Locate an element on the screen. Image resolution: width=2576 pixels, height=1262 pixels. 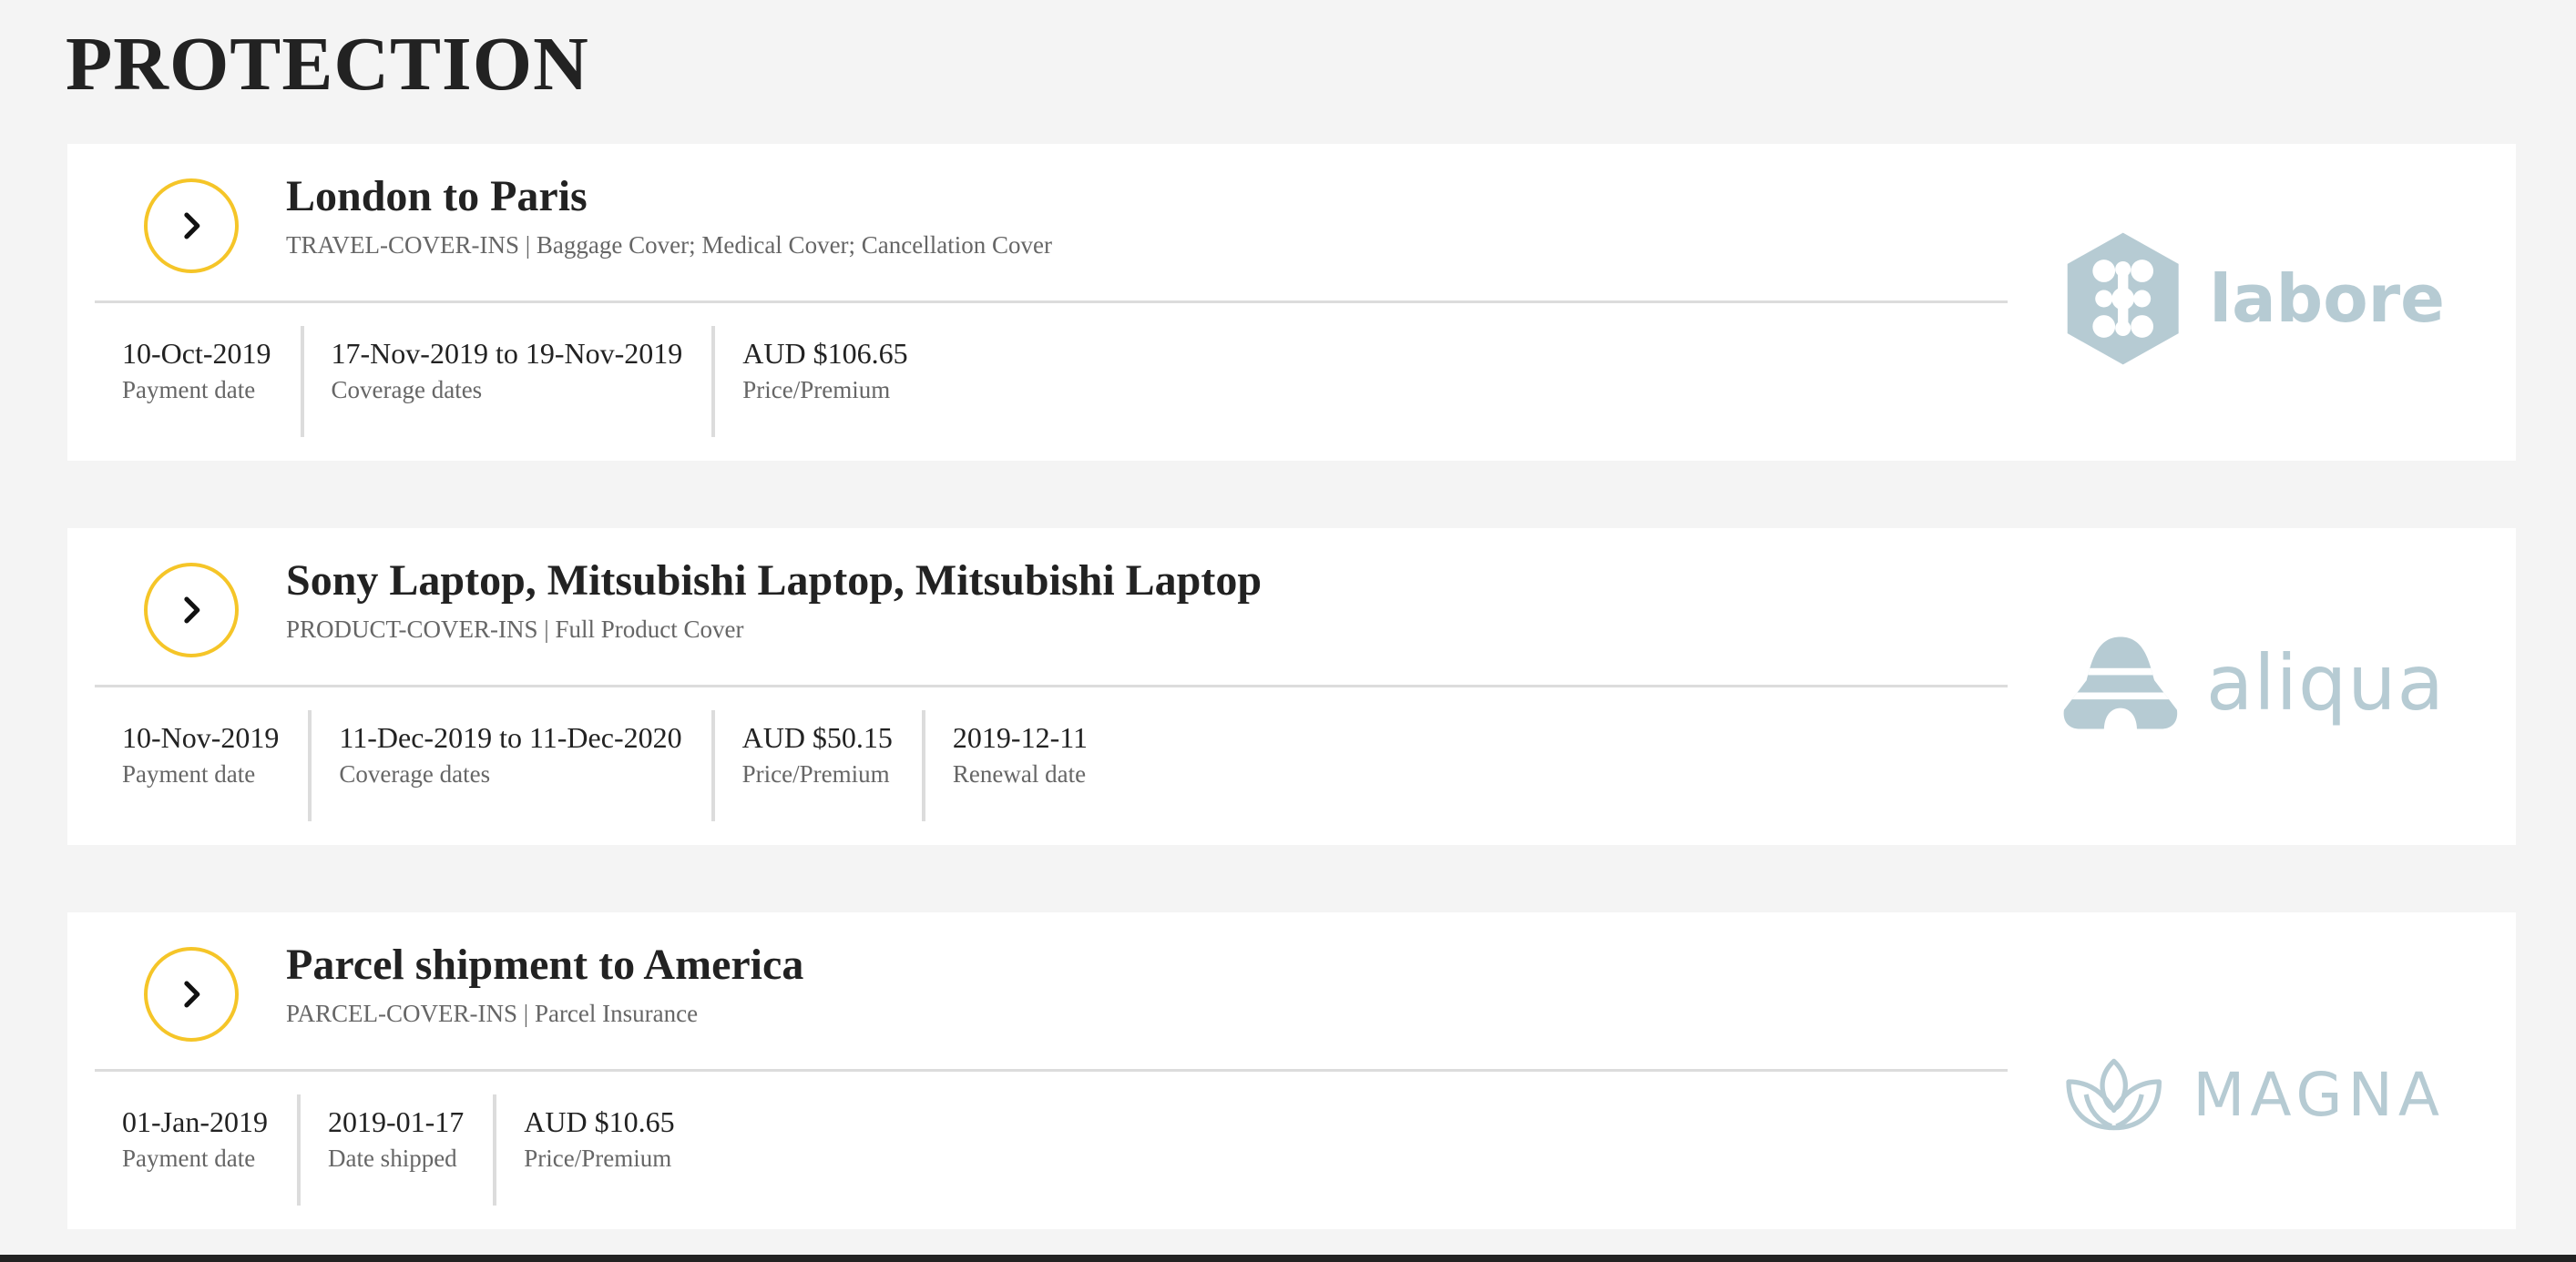
insurer-logo-name: MAGNA is located at coordinates (2319, 1094).